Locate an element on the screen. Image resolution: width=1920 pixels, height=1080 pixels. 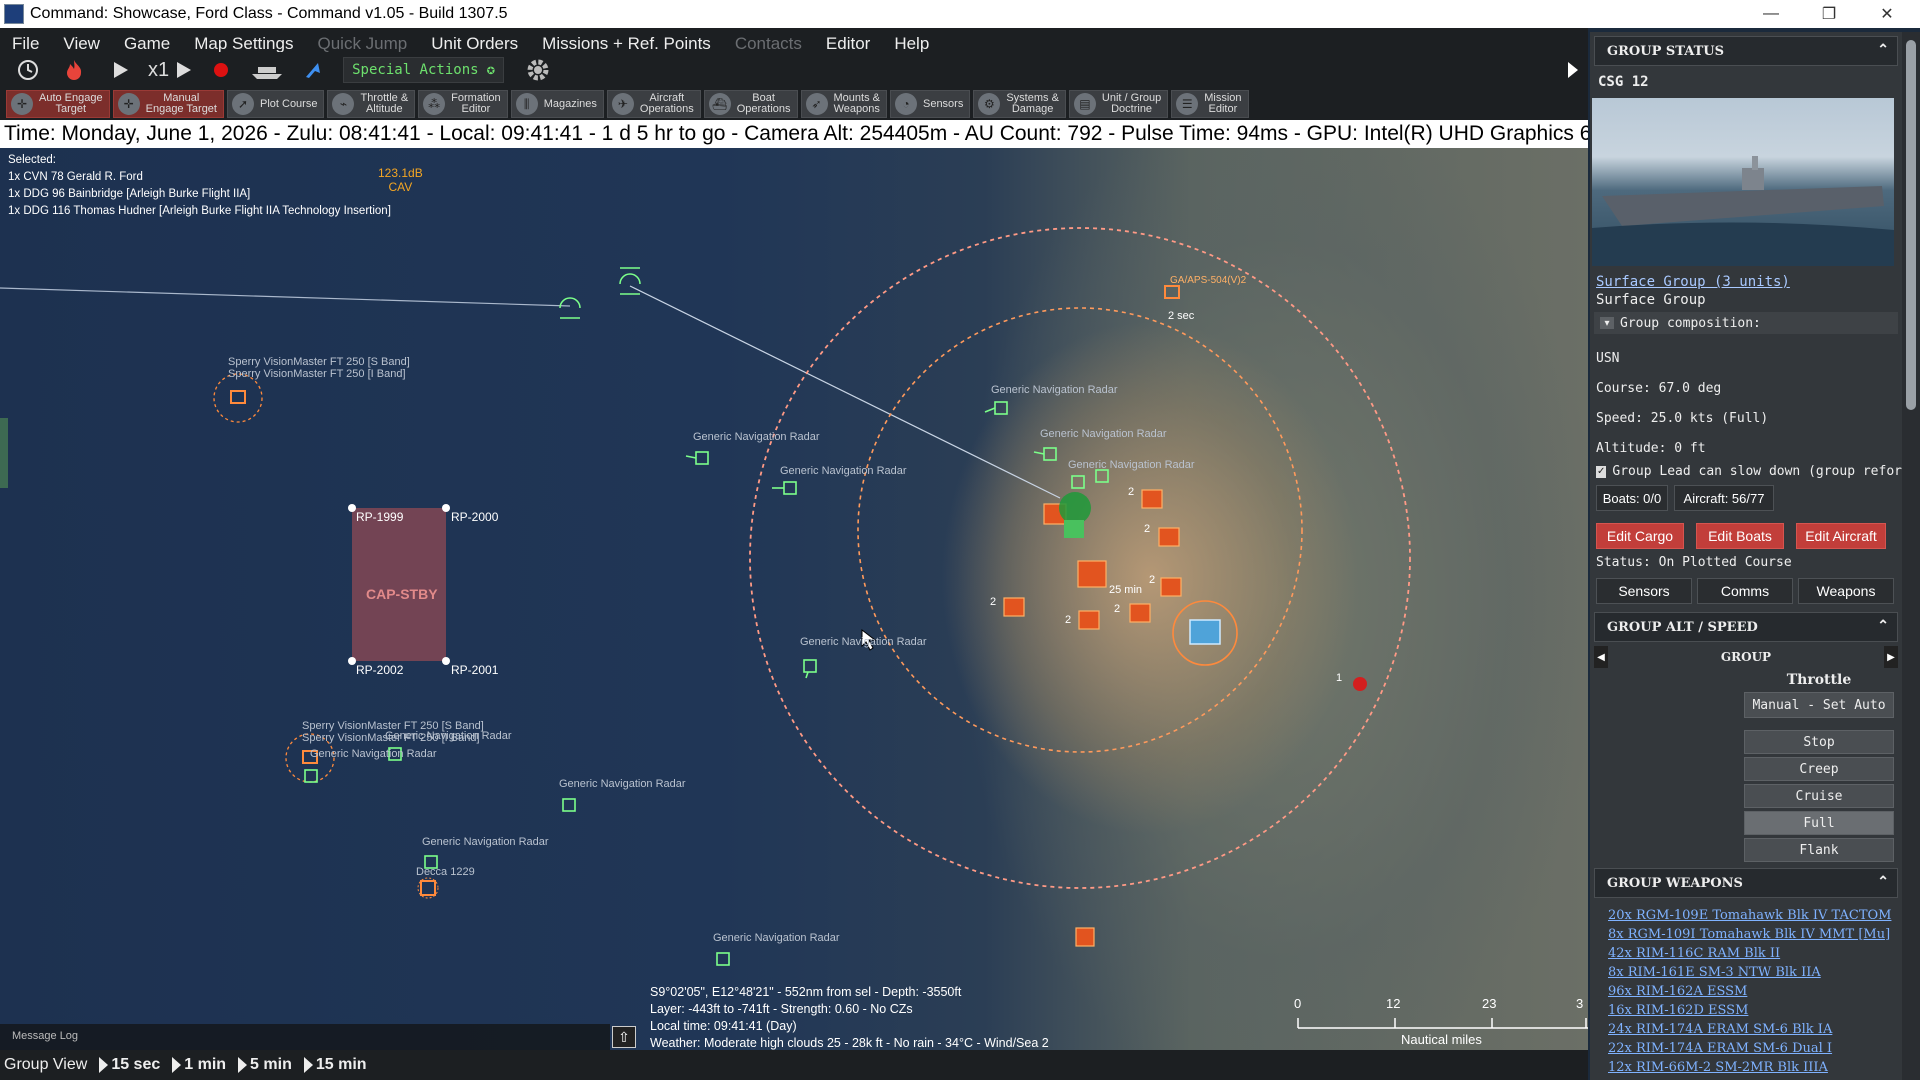
group-lead-checkbox-row: ✓ Group Lead can slow down (group refor is located at coordinates (1749, 471).